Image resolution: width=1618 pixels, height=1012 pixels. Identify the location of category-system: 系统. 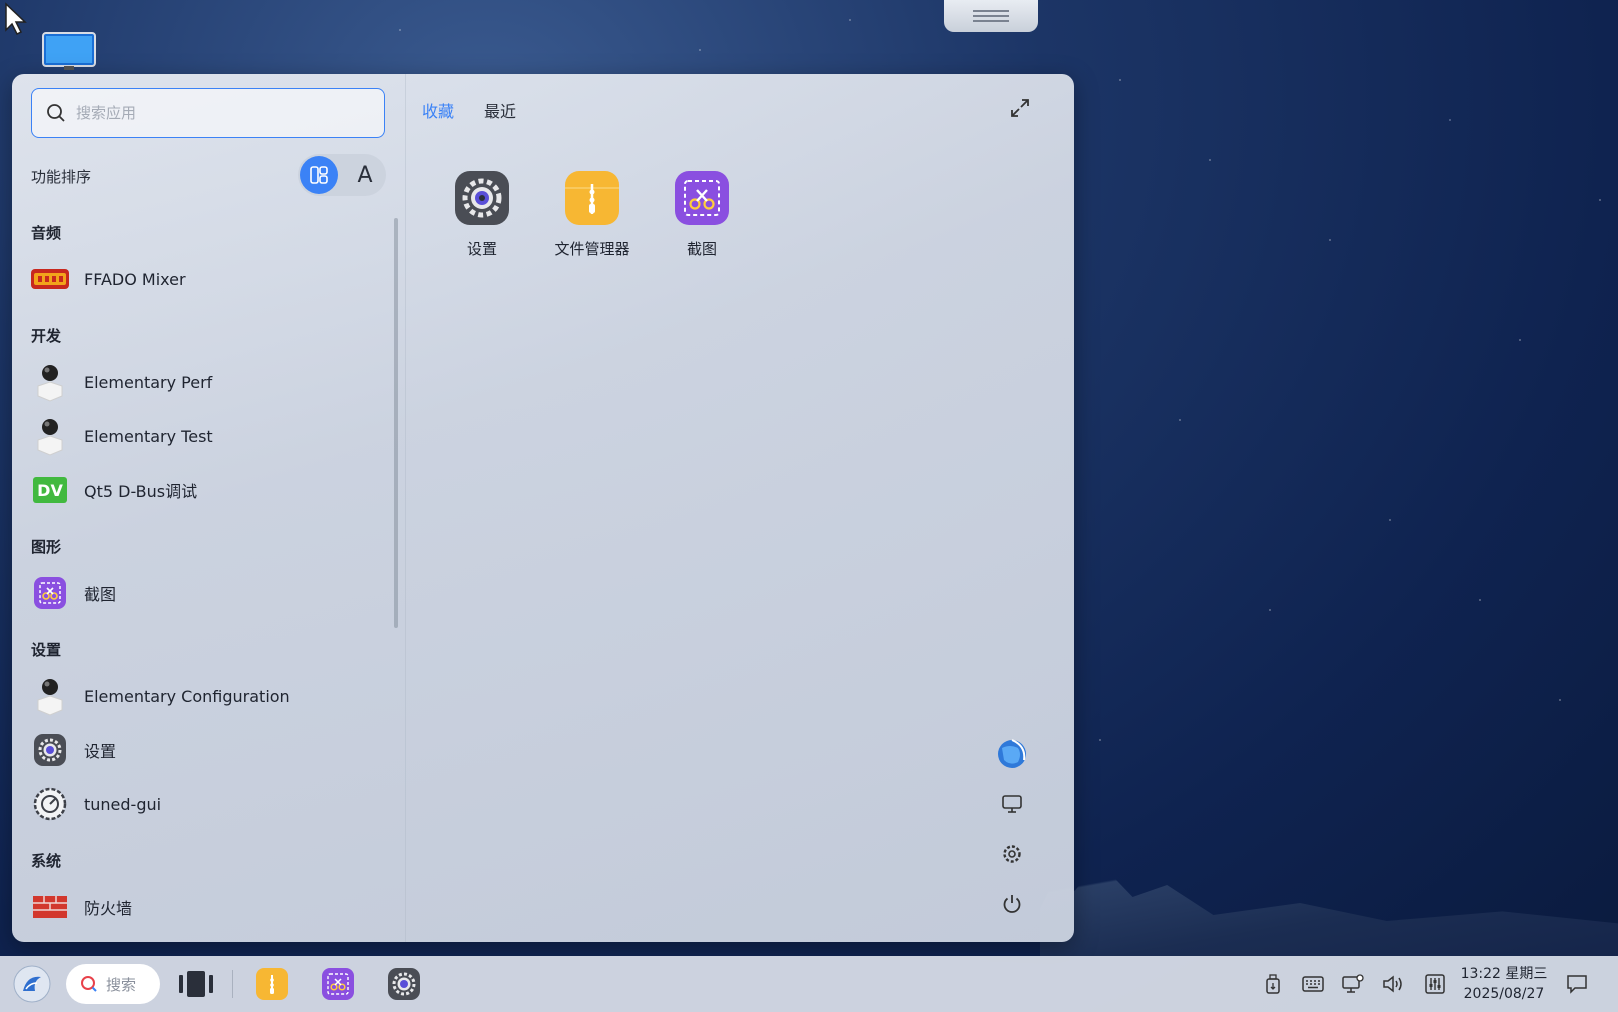
(46, 861).